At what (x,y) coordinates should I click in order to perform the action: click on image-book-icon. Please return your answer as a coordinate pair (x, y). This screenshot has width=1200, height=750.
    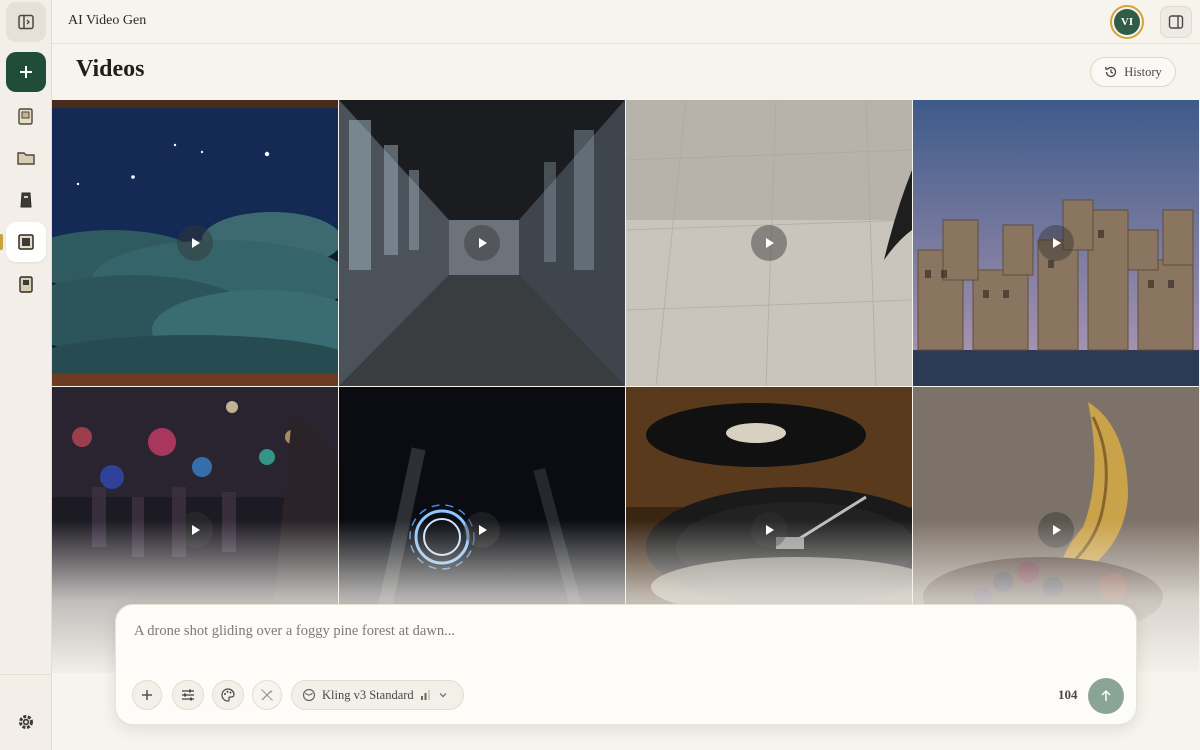
    Looking at the image, I should click on (25, 116).